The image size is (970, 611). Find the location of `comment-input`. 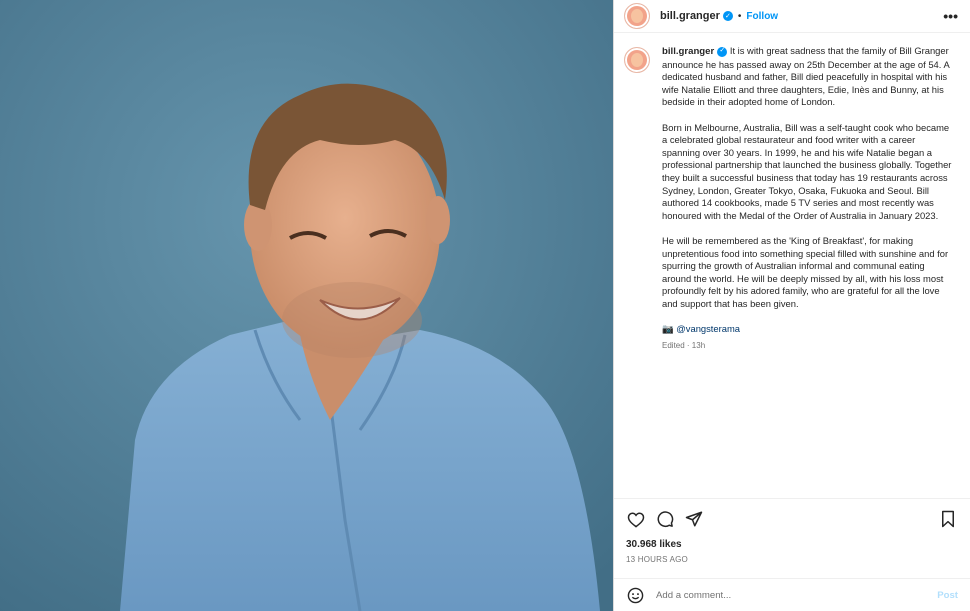

comment-input is located at coordinates (796, 595).